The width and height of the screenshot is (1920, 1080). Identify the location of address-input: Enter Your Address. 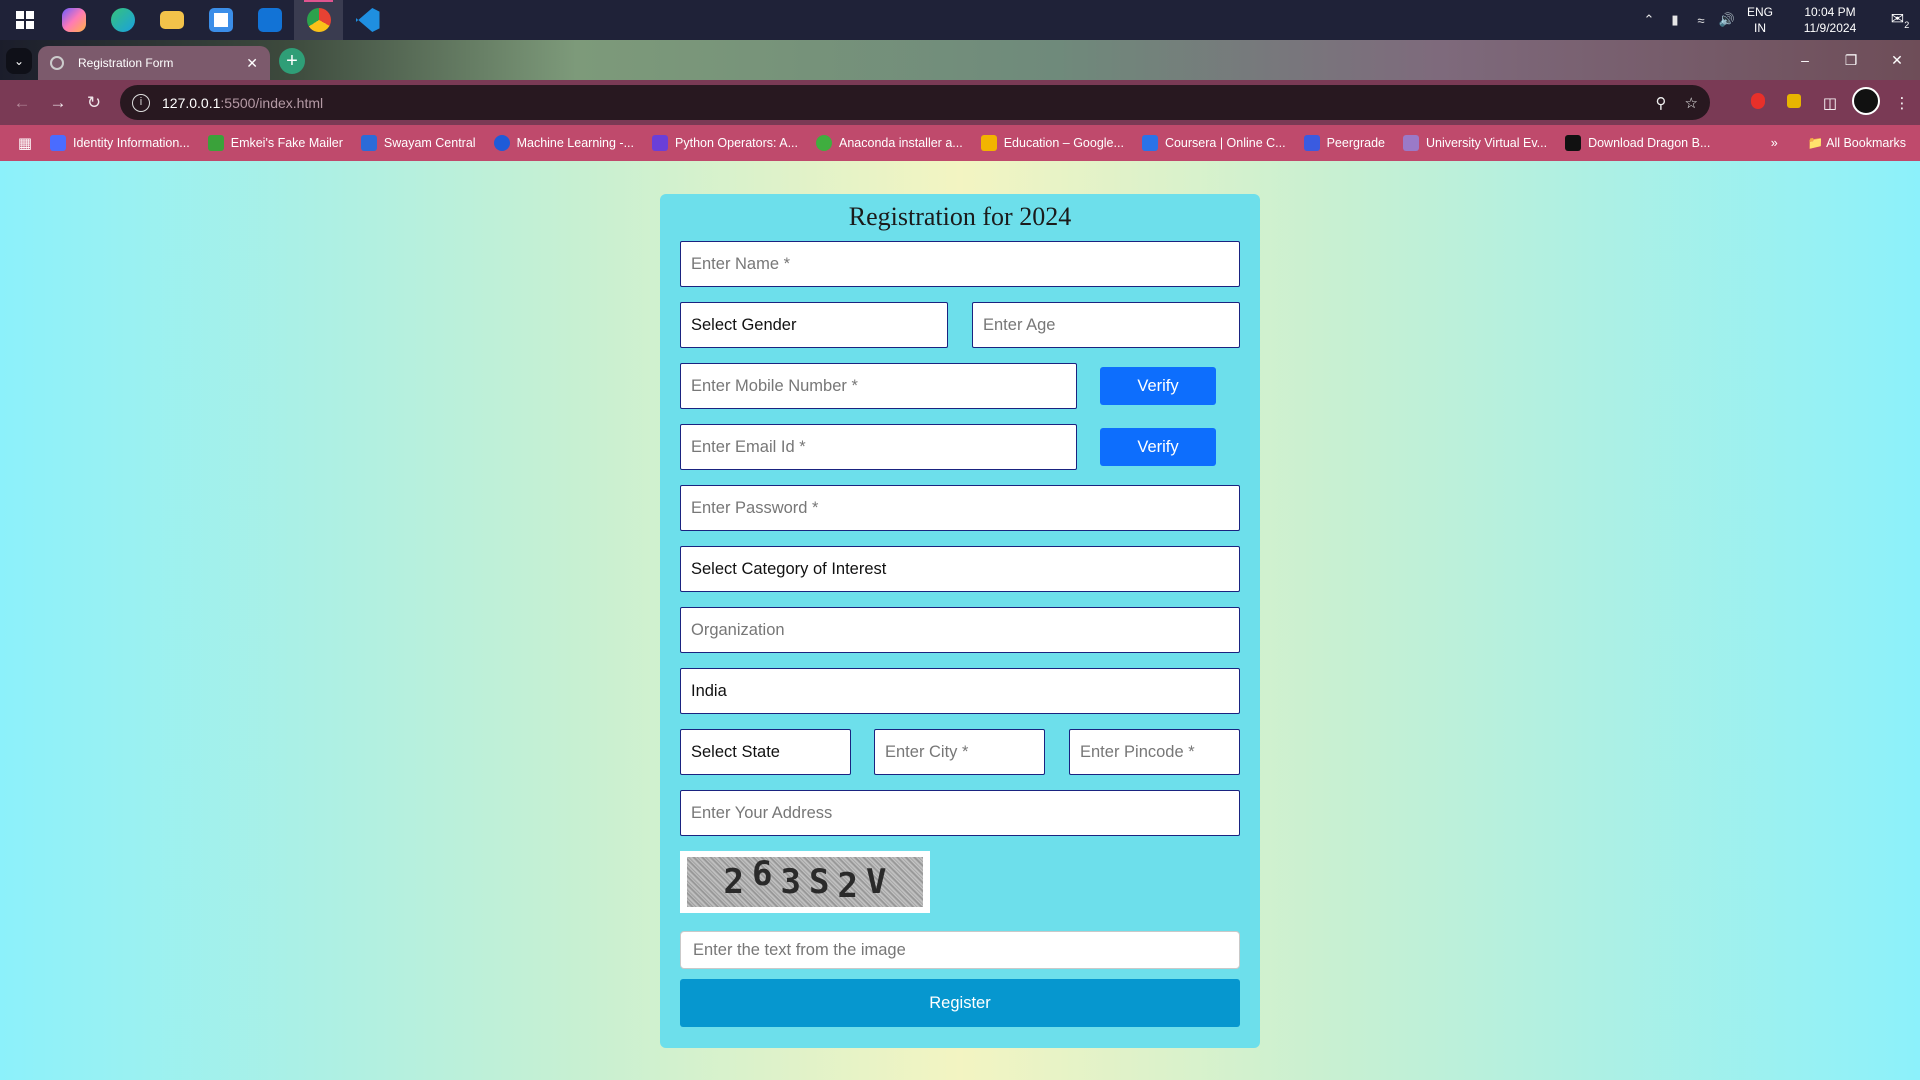
(960, 813).